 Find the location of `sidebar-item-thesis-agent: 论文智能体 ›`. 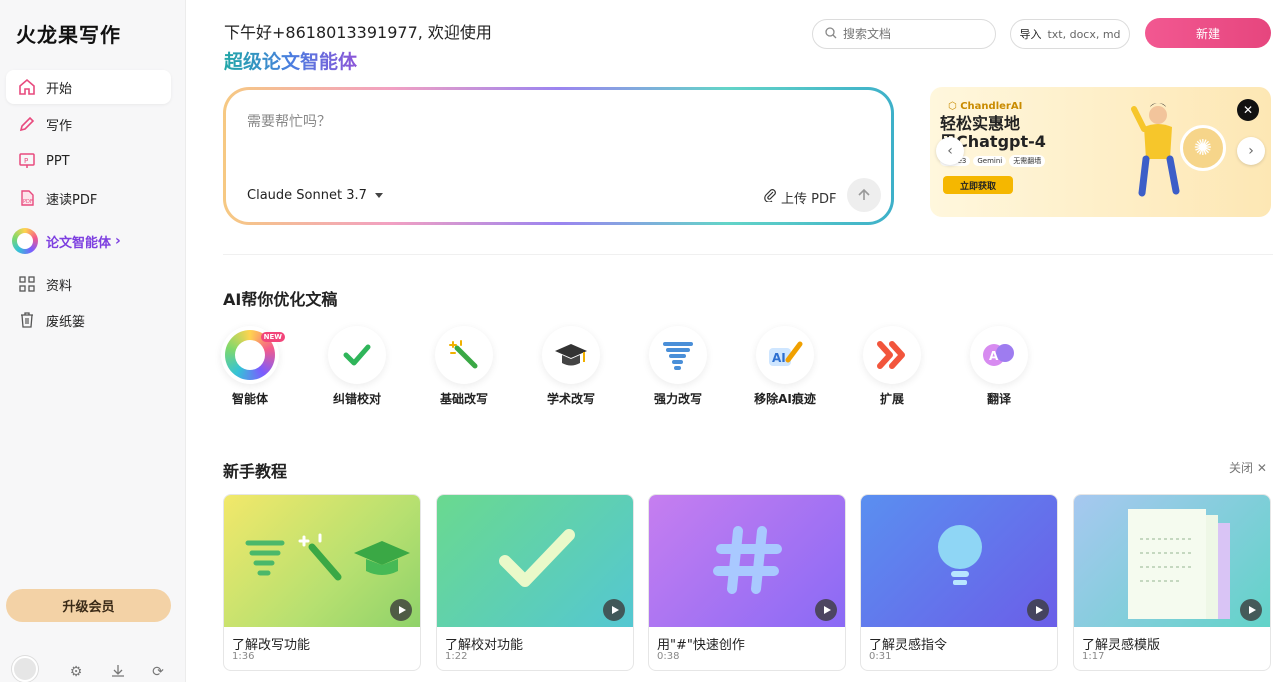

sidebar-item-thesis-agent: 论文智能体 › is located at coordinates (88, 241).